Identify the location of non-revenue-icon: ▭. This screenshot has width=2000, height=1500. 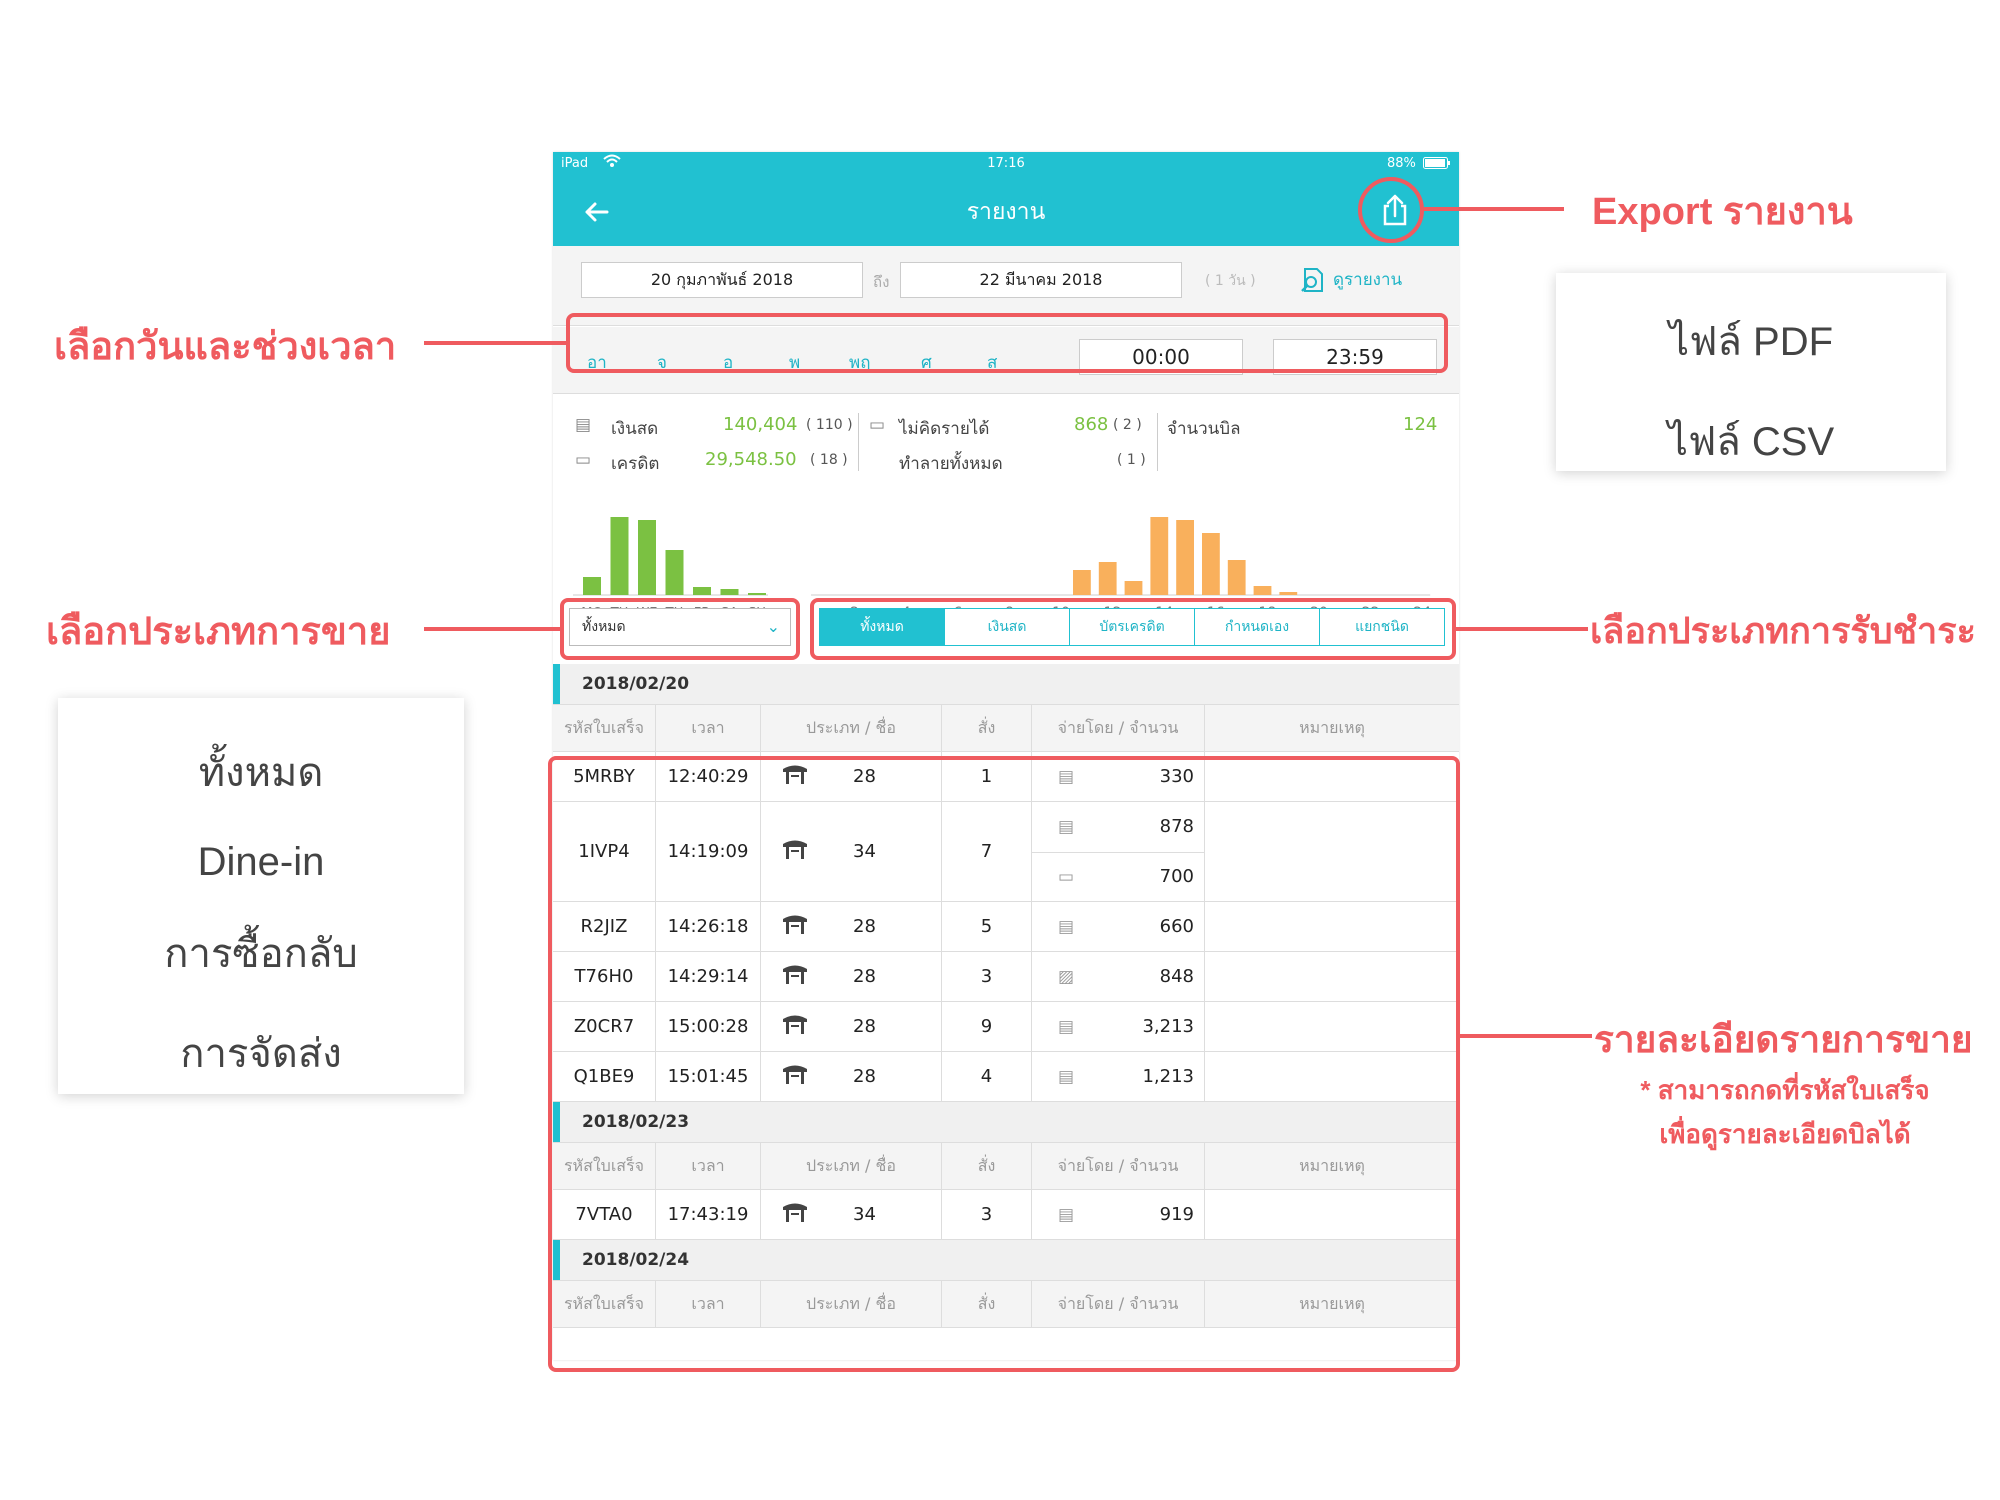
(877, 425).